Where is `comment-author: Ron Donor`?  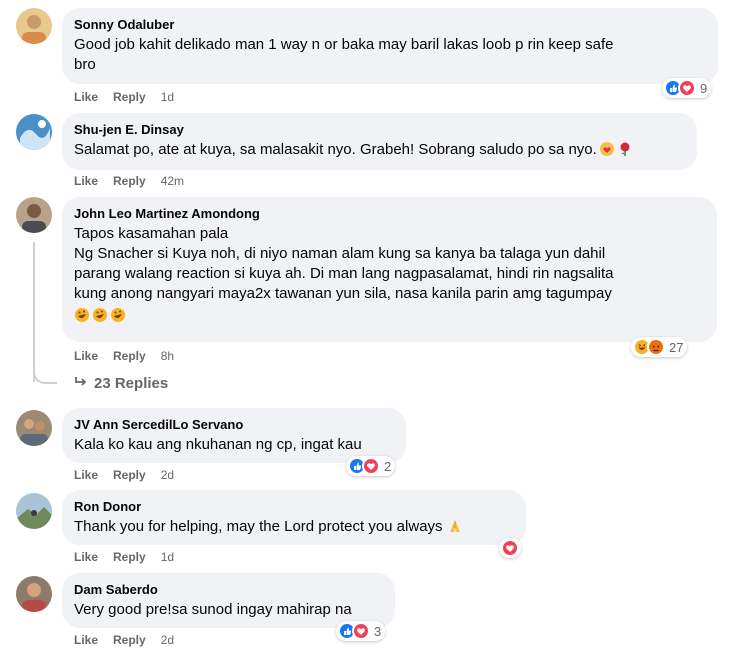
comment-author: Ron Donor is located at coordinates (294, 506).